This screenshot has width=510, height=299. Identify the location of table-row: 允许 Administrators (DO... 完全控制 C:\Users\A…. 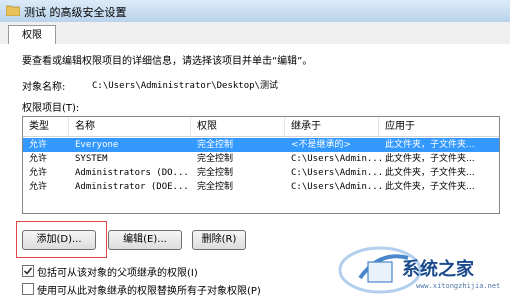
(261, 173).